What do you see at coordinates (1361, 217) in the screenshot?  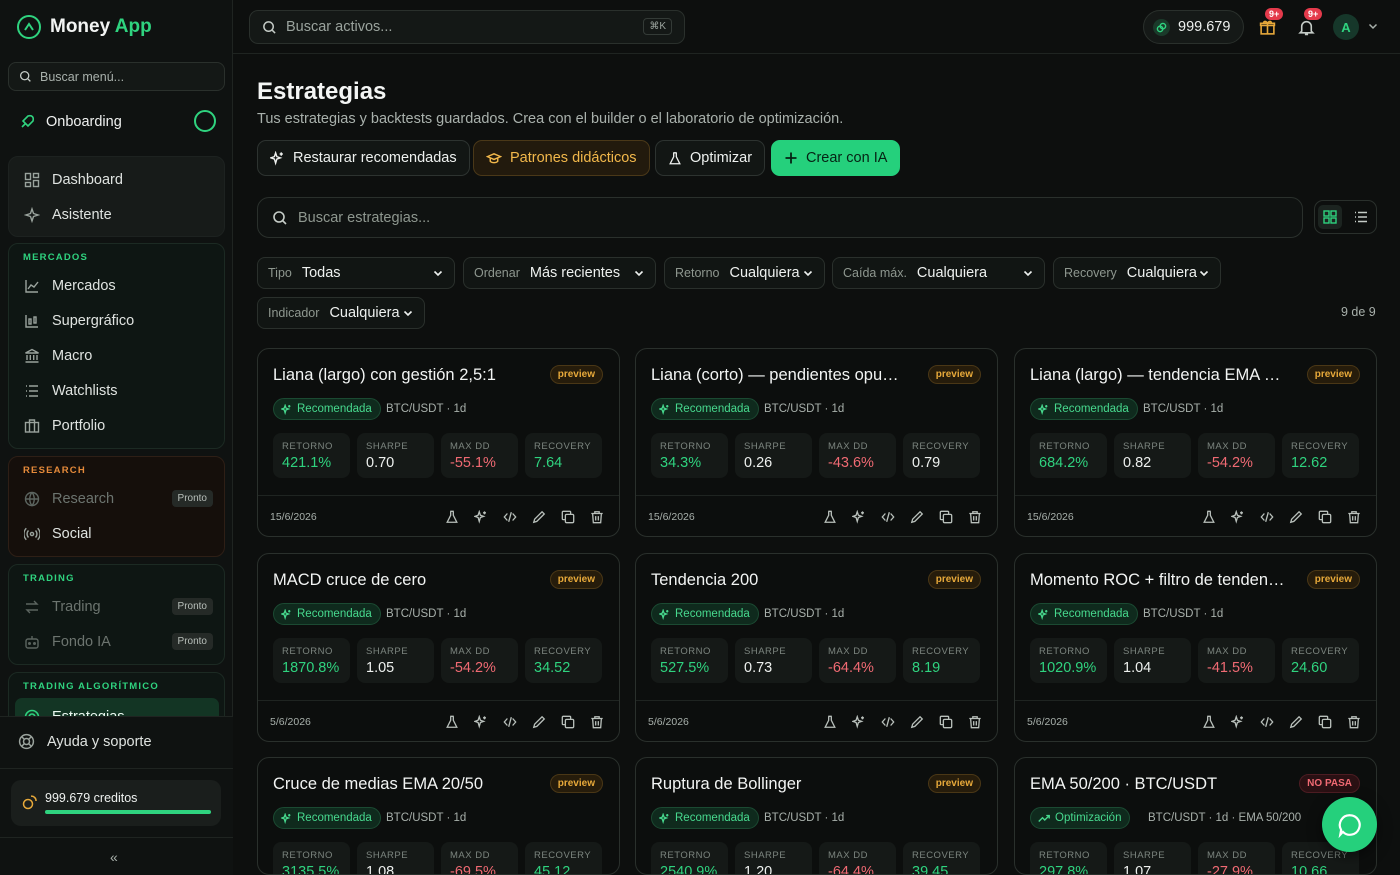 I see `list-view-button` at bounding box center [1361, 217].